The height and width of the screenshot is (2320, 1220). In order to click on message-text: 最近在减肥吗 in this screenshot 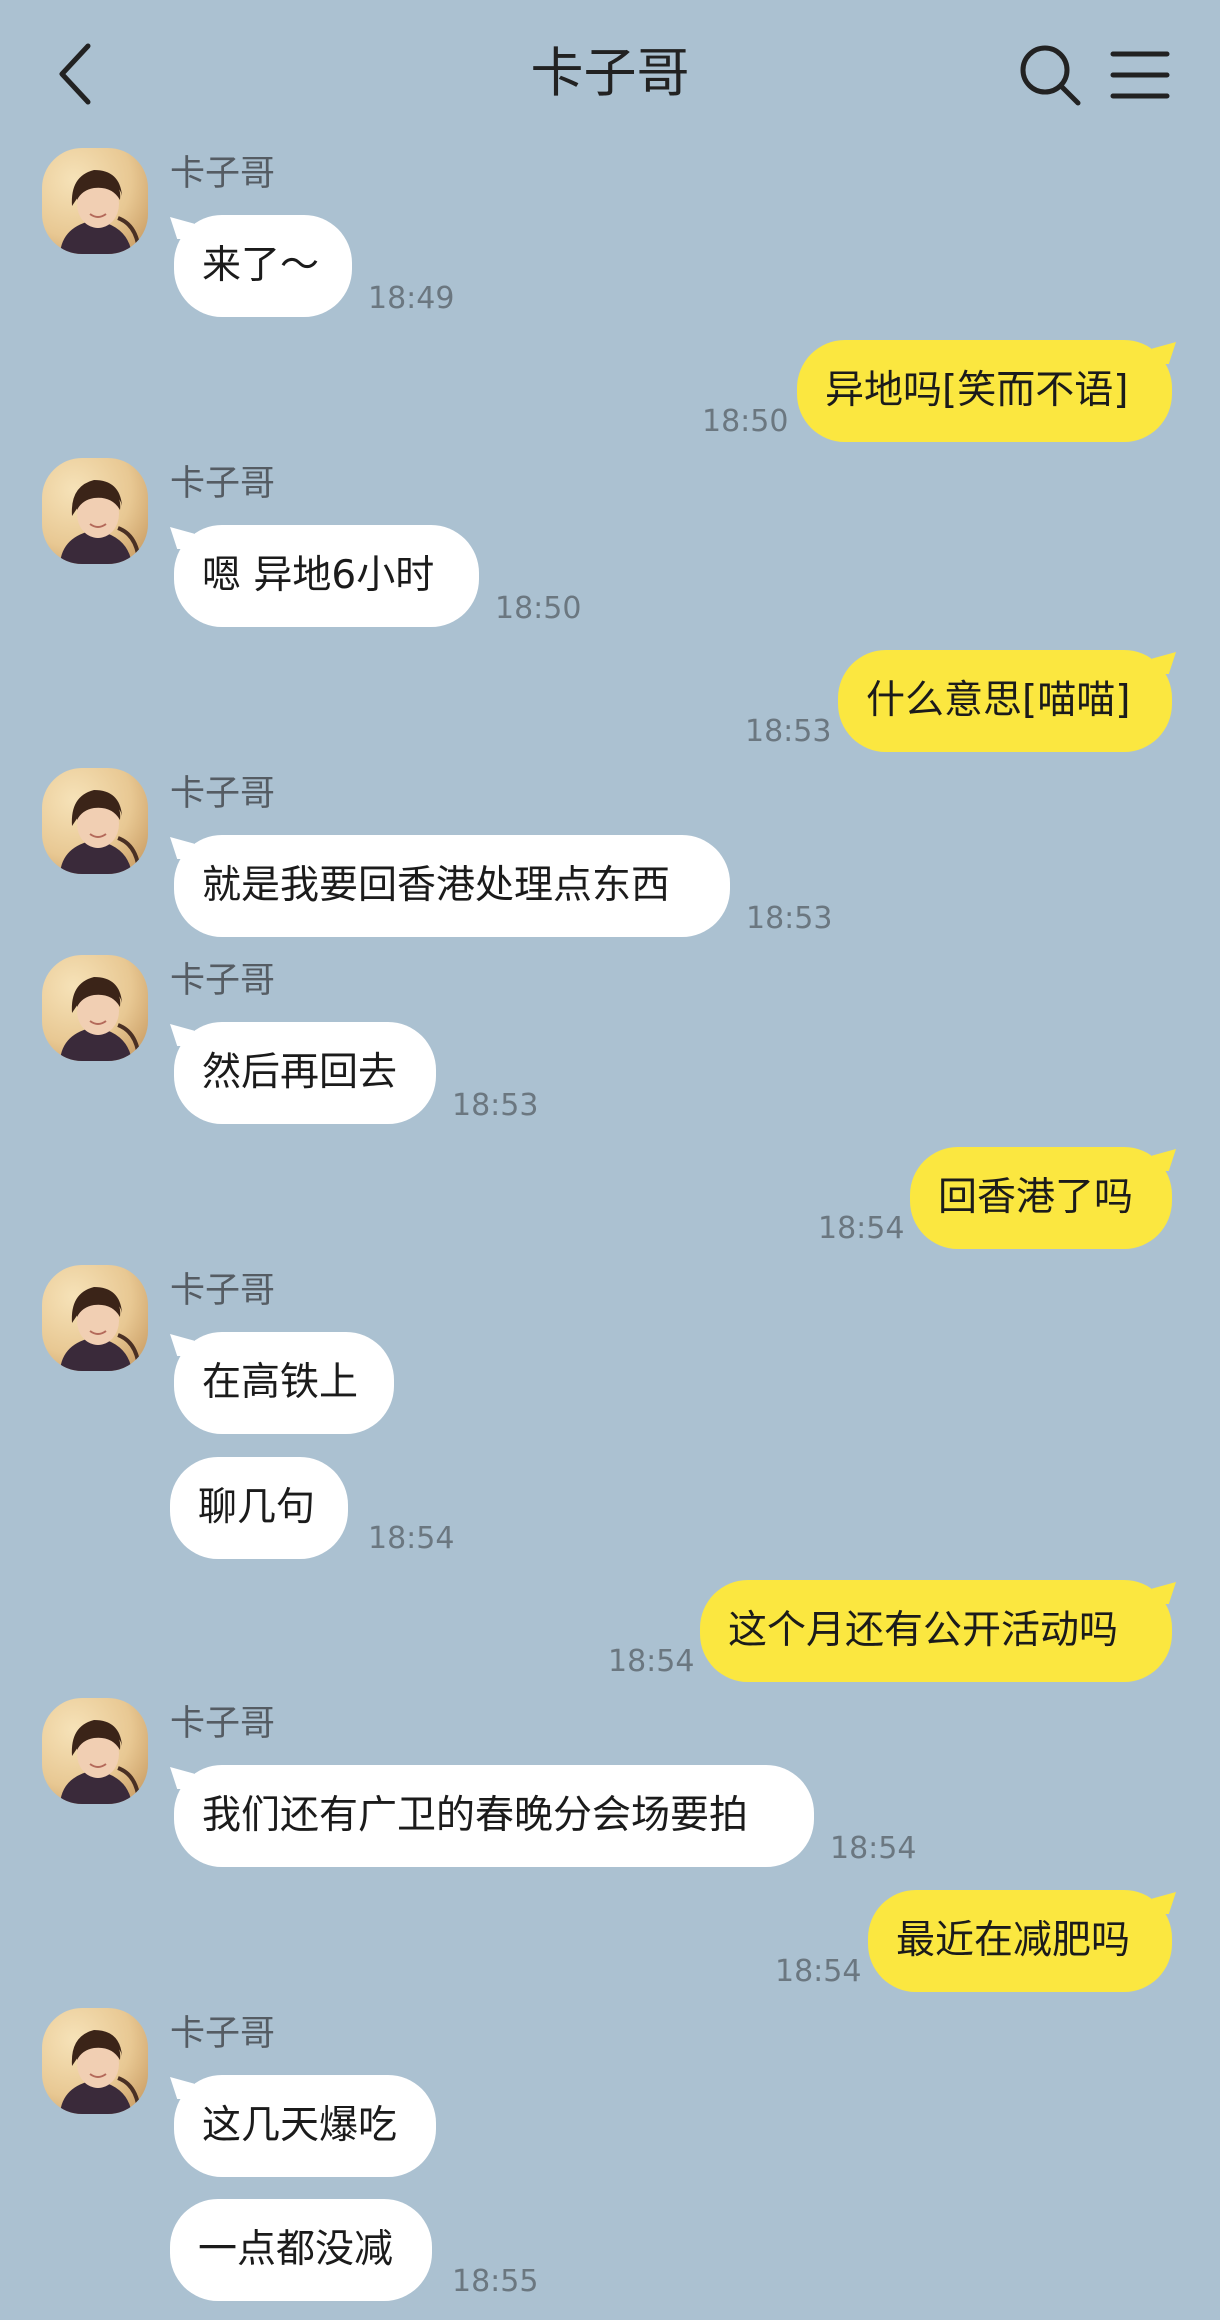, I will do `click(1013, 1940)`.